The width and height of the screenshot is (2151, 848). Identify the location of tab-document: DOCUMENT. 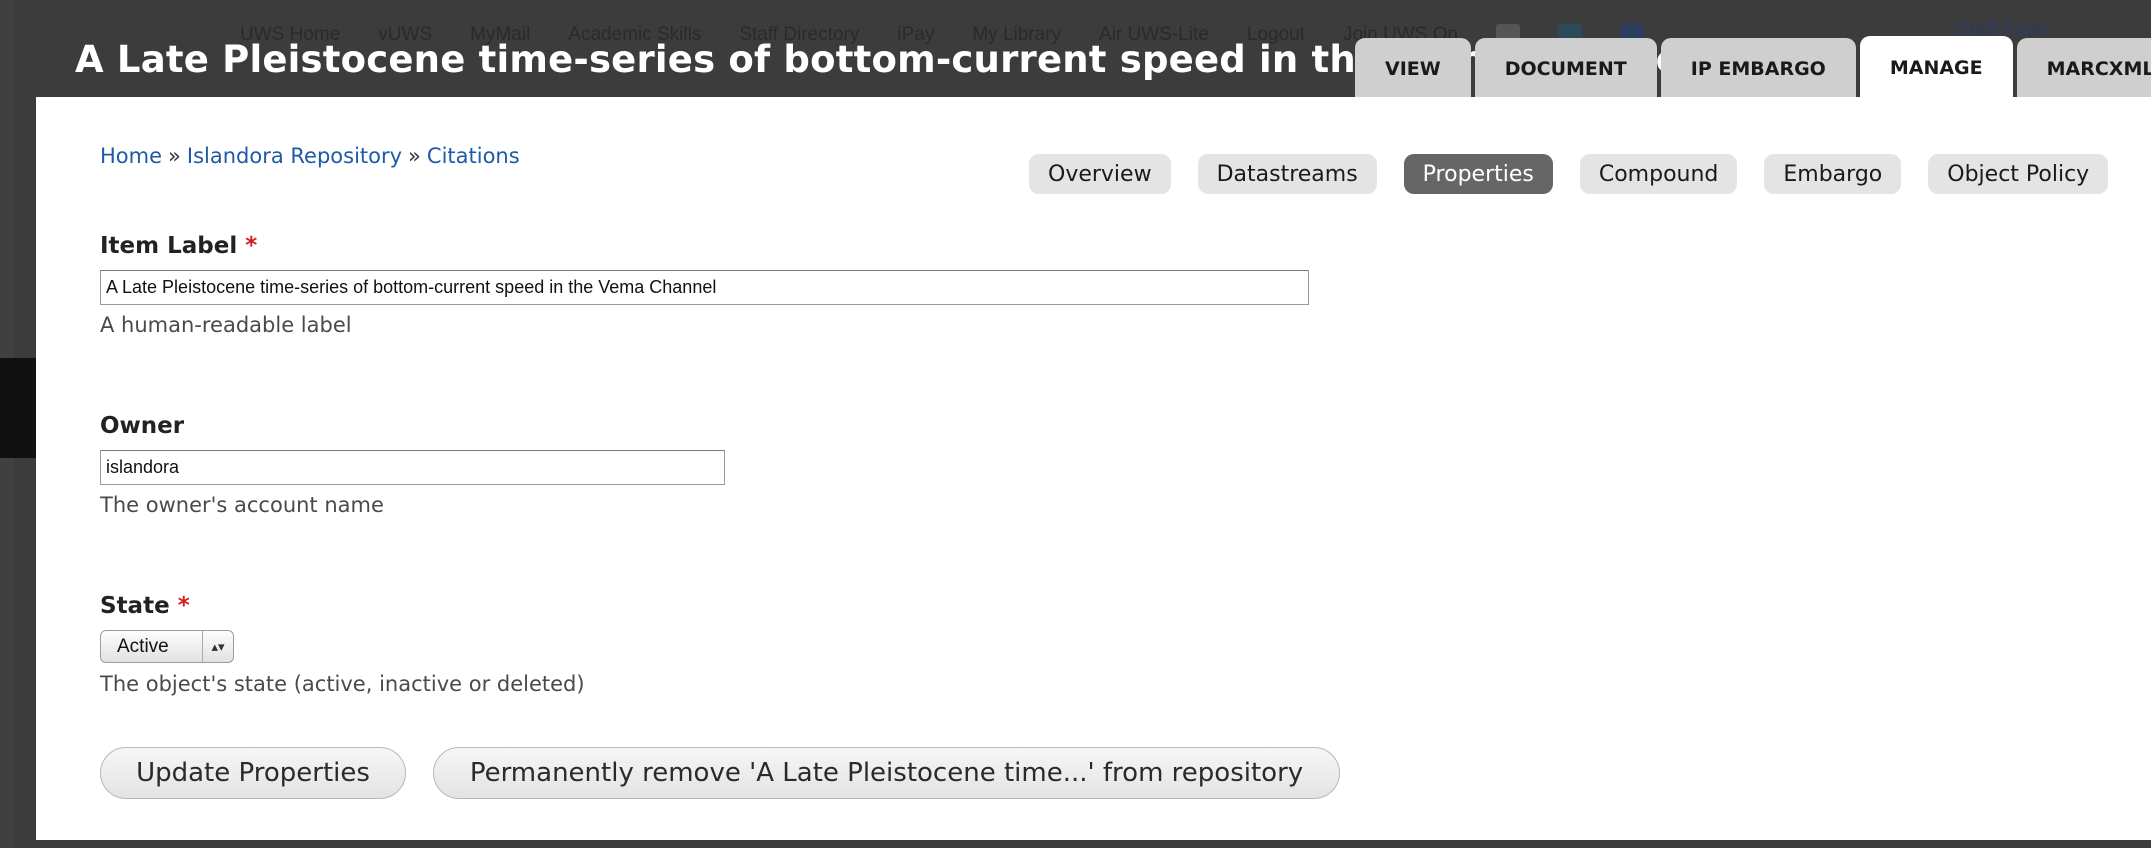
(1565, 69).